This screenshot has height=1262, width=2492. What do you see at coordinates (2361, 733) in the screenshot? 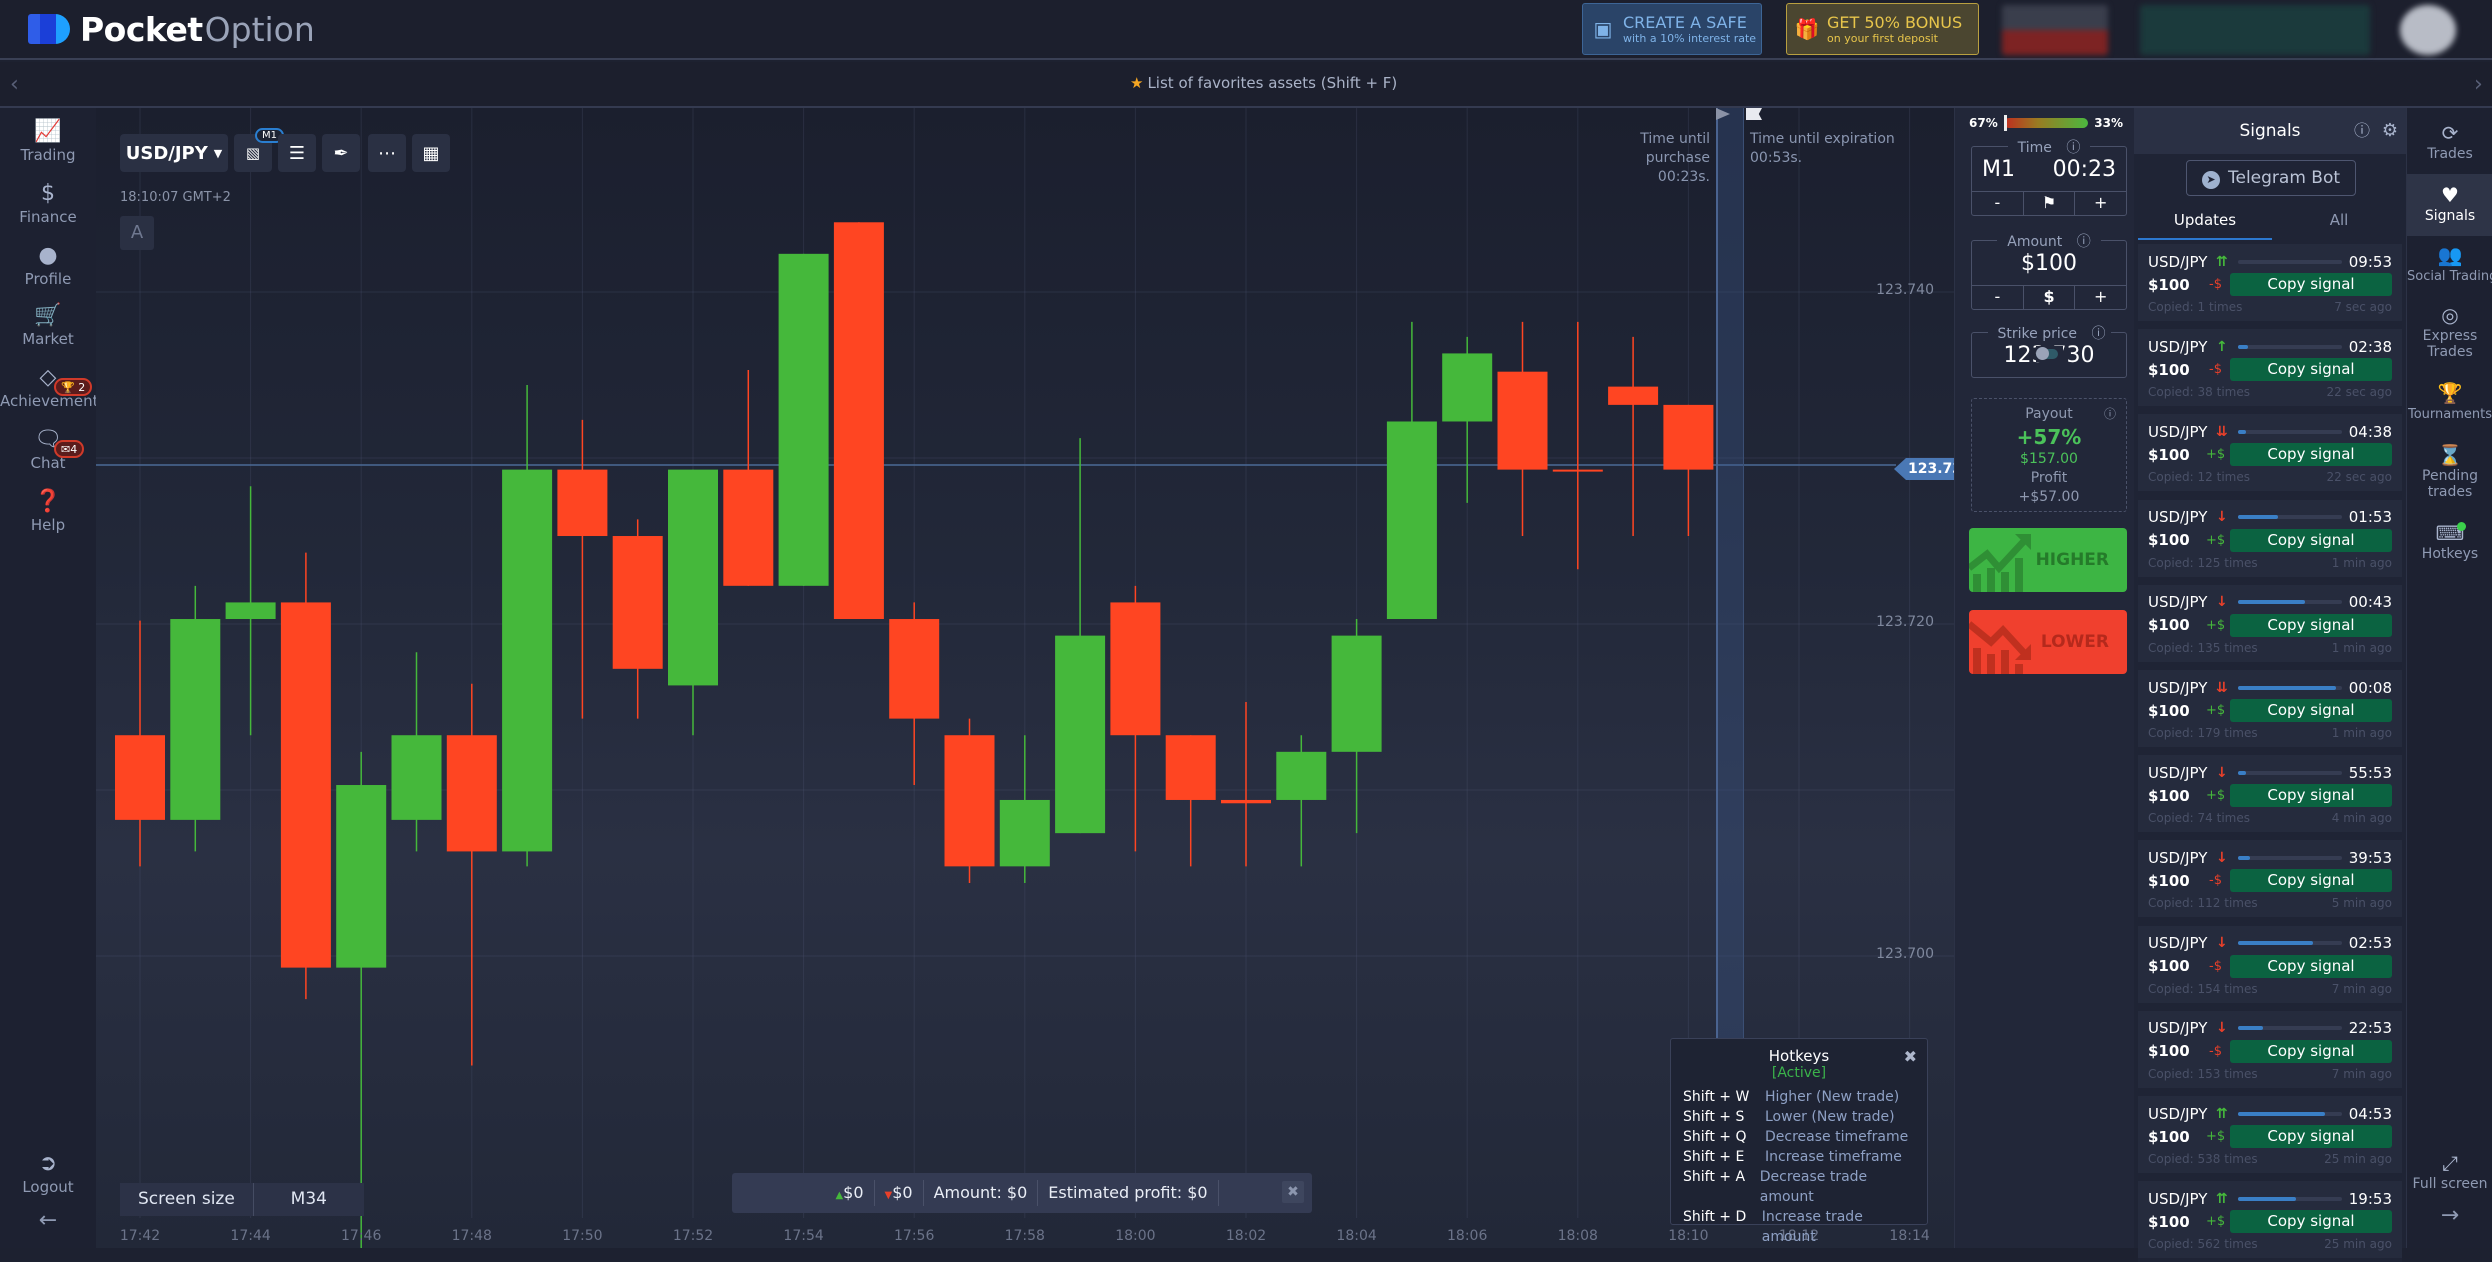
I see `signal-age: 1 min ago` at bounding box center [2361, 733].